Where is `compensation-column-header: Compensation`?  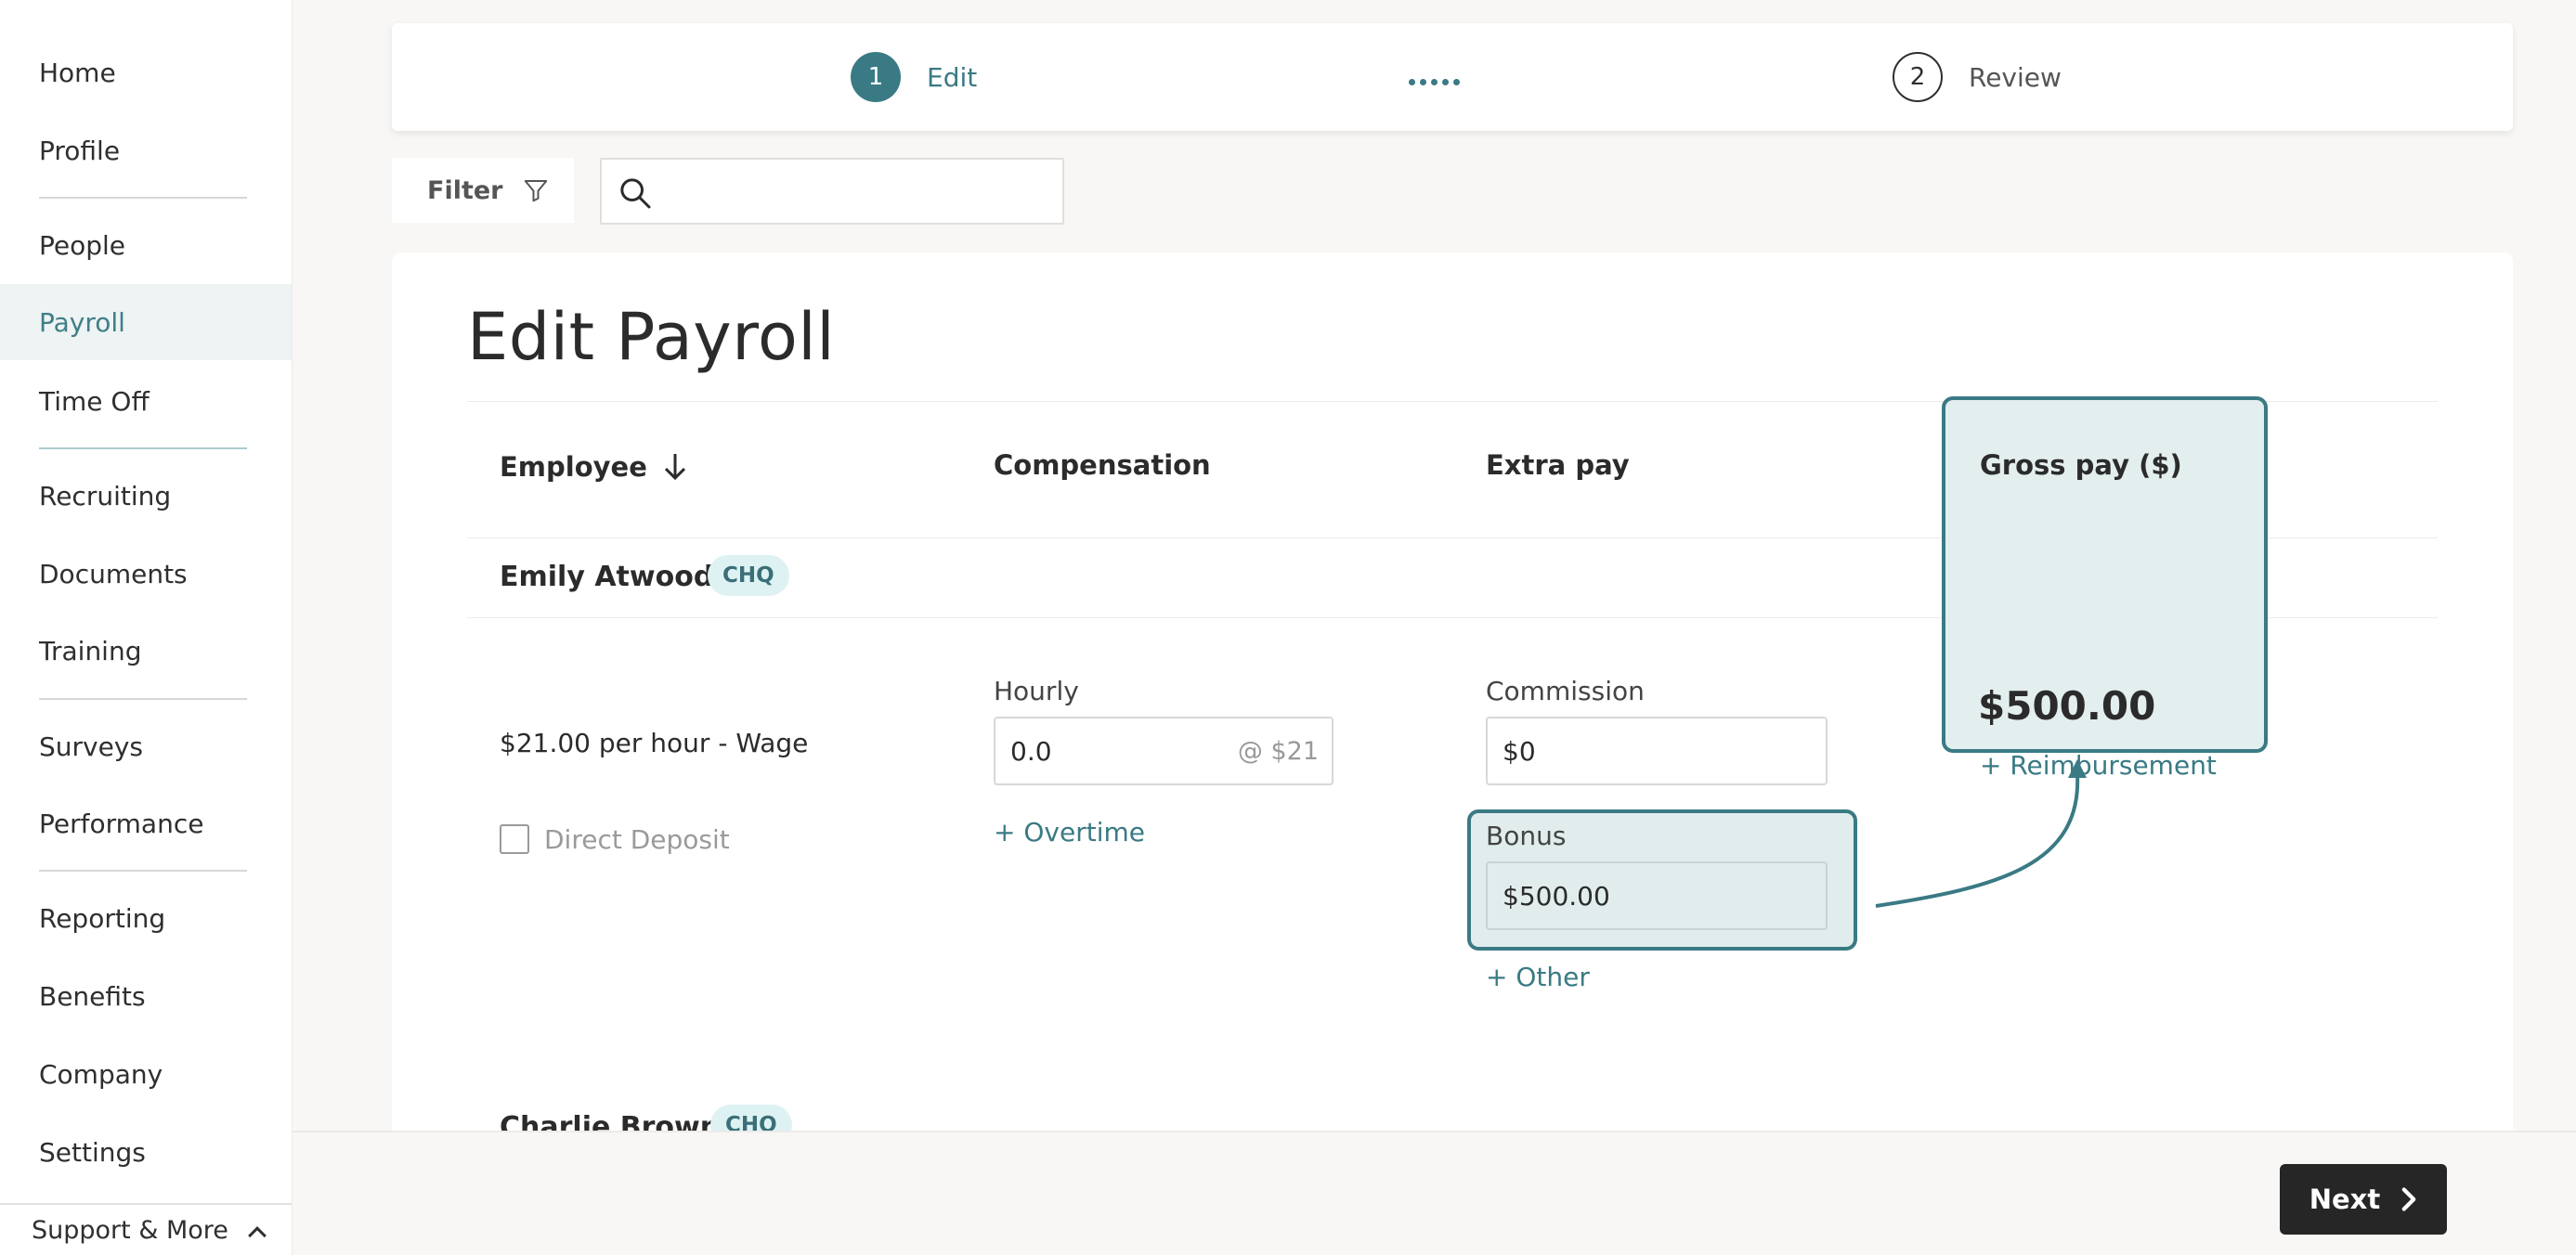 compensation-column-header: Compensation is located at coordinates (1102, 465).